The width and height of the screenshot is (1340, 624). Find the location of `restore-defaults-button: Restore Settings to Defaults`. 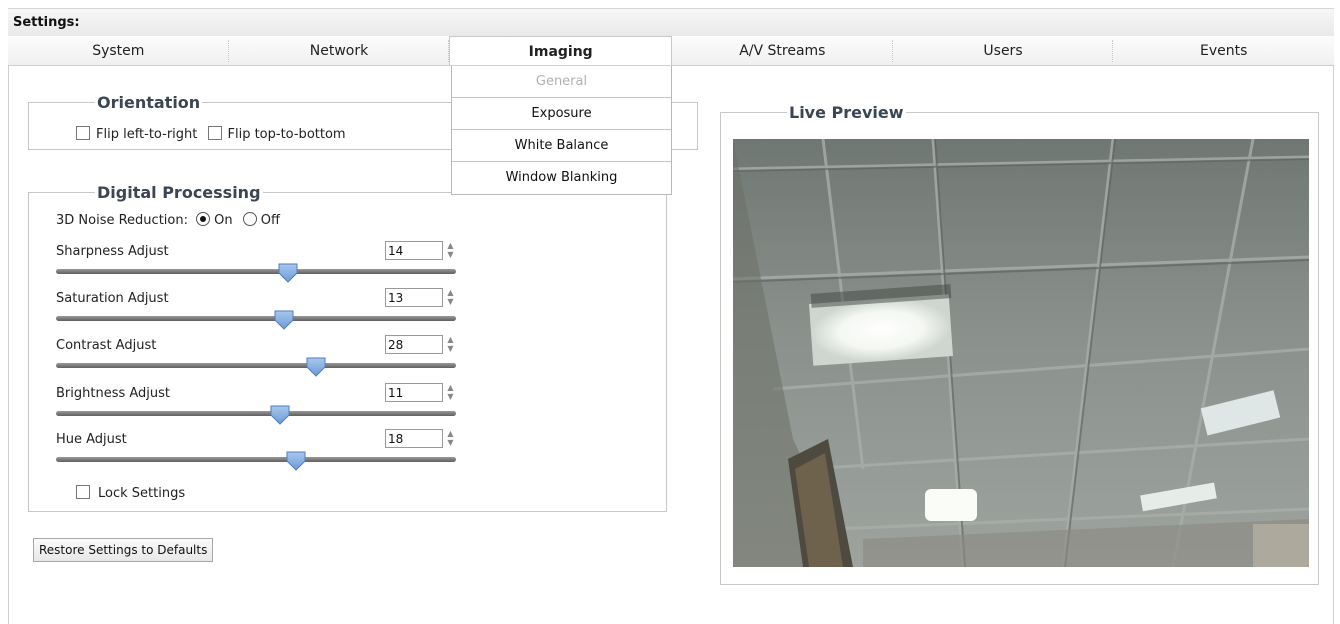

restore-defaults-button: Restore Settings to Defaults is located at coordinates (123, 550).